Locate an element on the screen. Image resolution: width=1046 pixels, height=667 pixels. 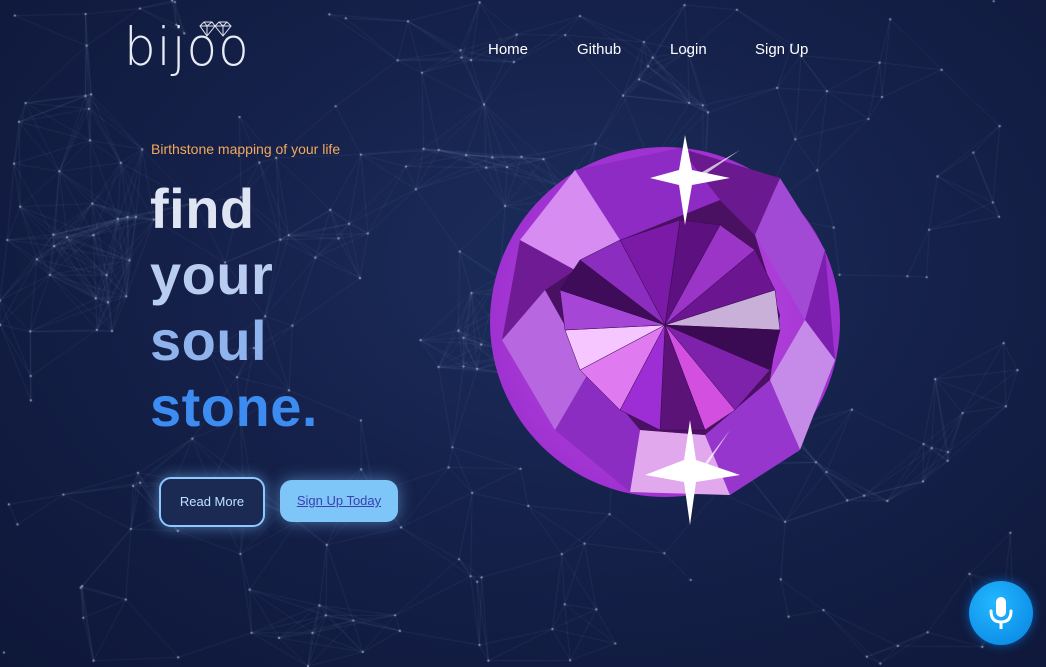
headline-line-1: find is located at coordinates (202, 208).